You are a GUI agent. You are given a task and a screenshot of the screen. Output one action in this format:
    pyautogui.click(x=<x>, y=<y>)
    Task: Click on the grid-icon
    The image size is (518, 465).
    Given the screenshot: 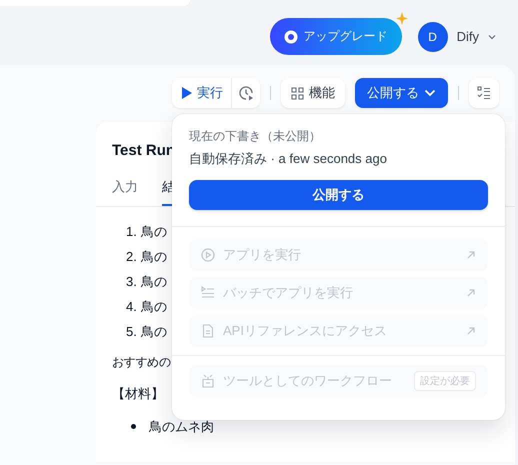 What is the action you would take?
    pyautogui.click(x=297, y=93)
    